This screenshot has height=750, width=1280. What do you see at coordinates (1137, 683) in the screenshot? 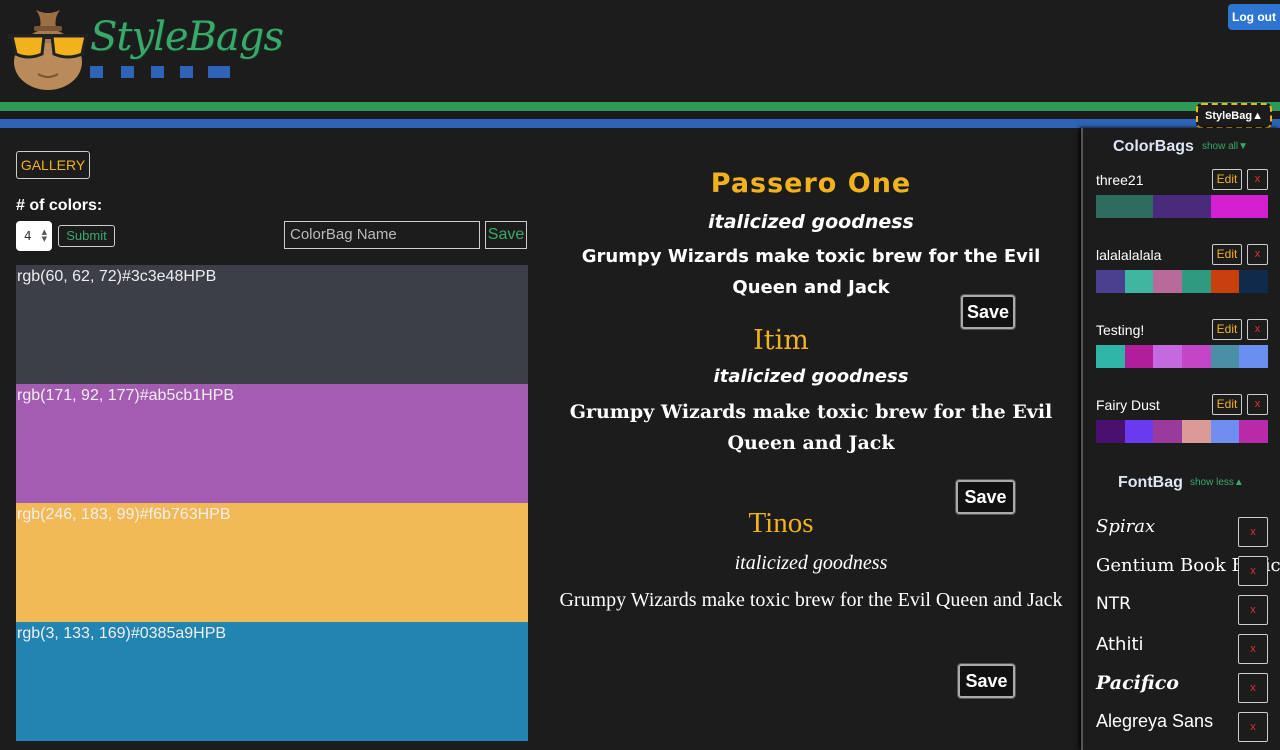
I see `fontbag-font-name: Pacifico` at bounding box center [1137, 683].